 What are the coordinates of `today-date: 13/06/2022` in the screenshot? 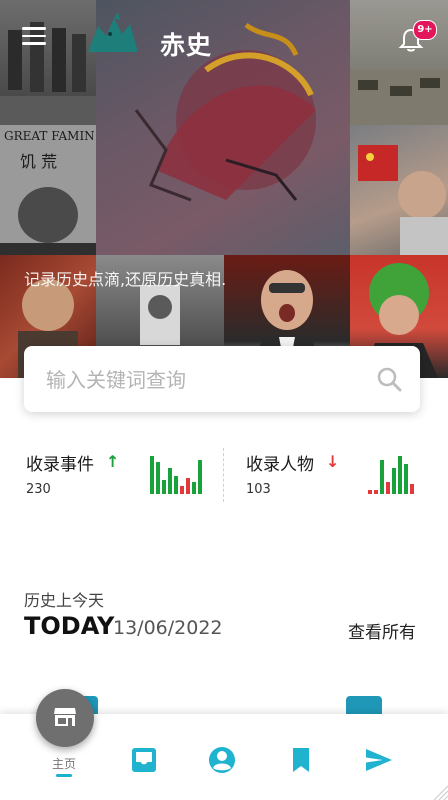 It's located at (168, 628).